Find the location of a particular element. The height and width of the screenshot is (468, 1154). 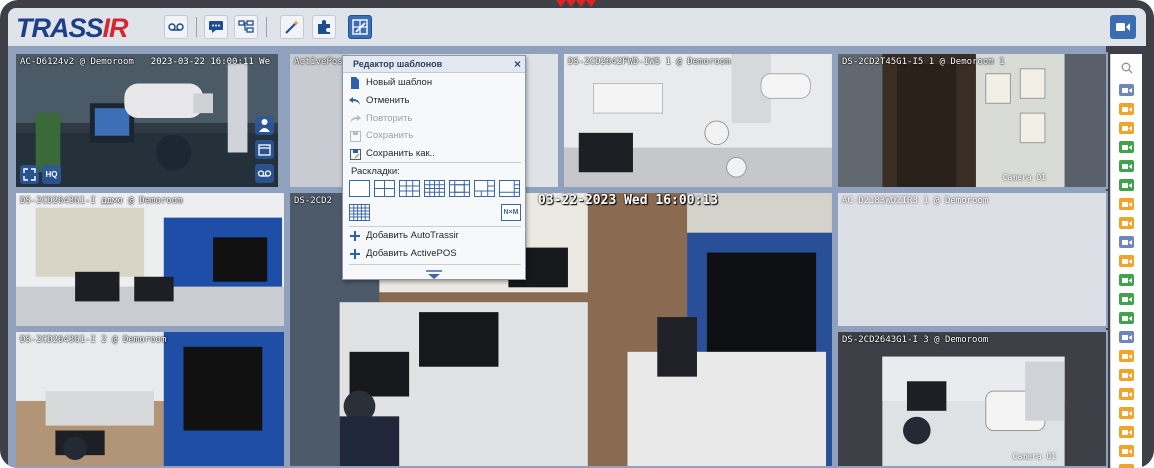

undo-item: Отменить is located at coordinates (434, 101).